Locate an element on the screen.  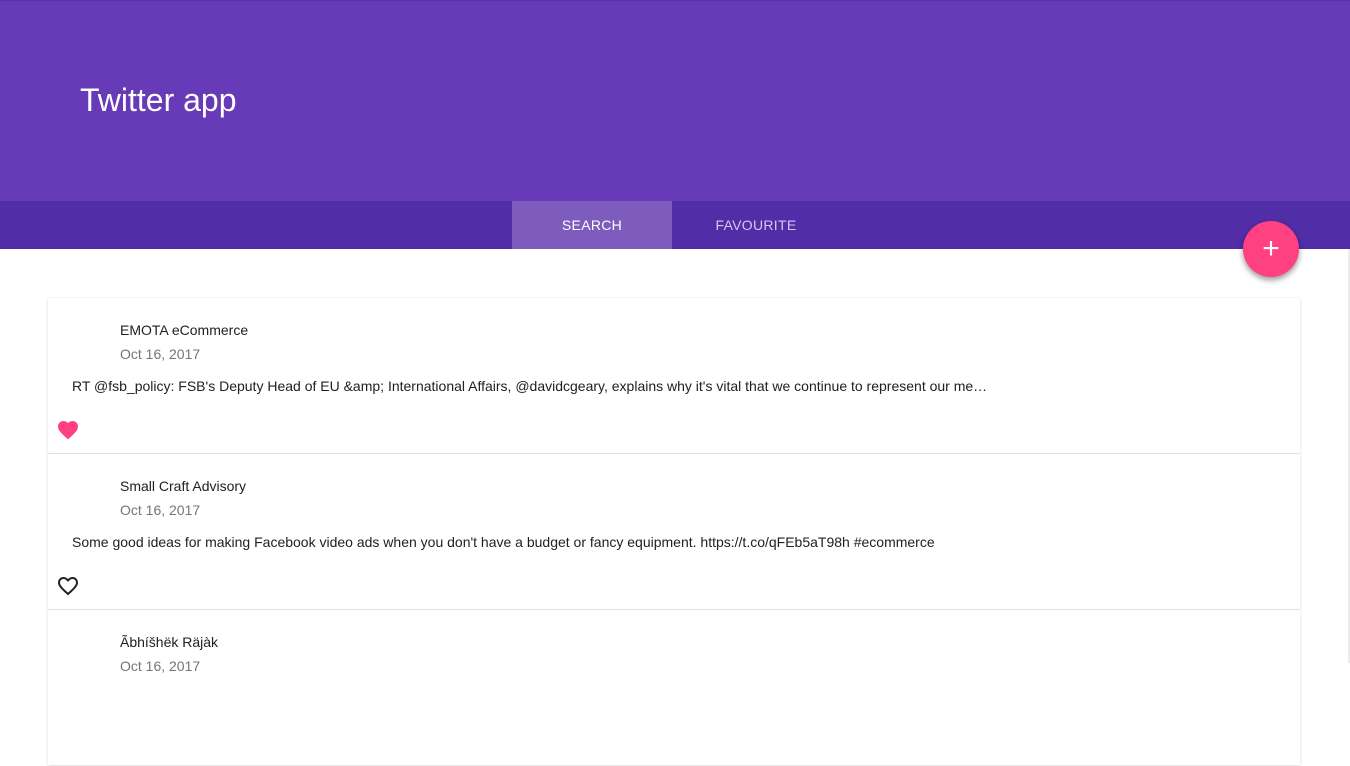
add-icon: + is located at coordinates (1271, 248).